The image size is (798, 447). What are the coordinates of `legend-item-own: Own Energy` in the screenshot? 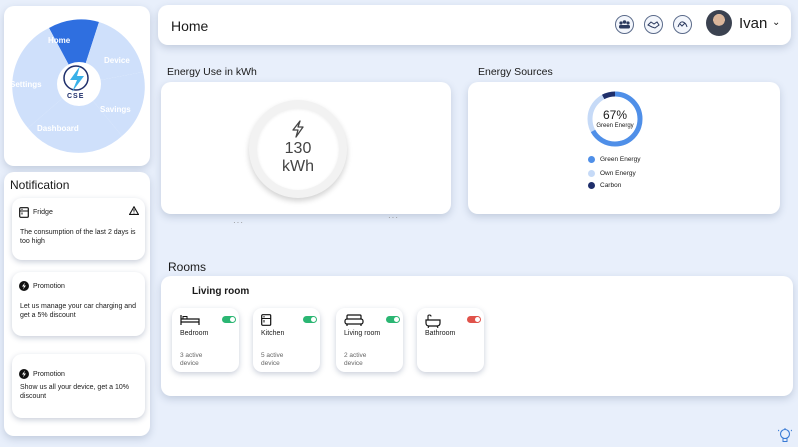 It's located at (612, 173).